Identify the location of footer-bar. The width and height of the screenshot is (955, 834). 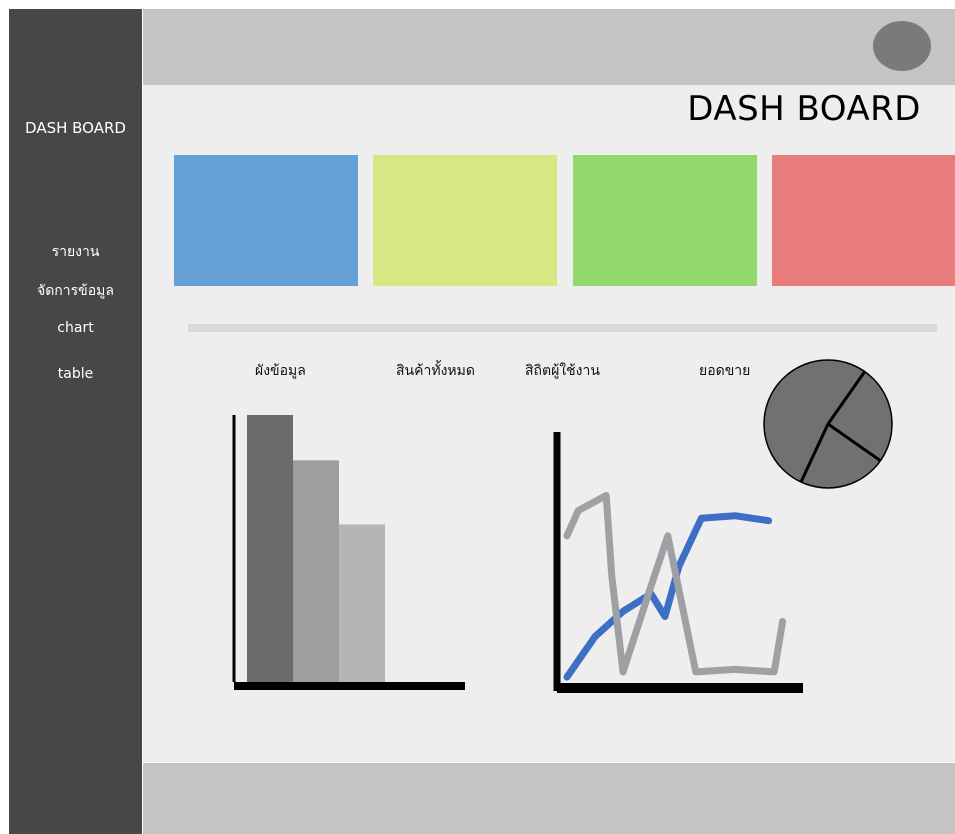
(549, 798).